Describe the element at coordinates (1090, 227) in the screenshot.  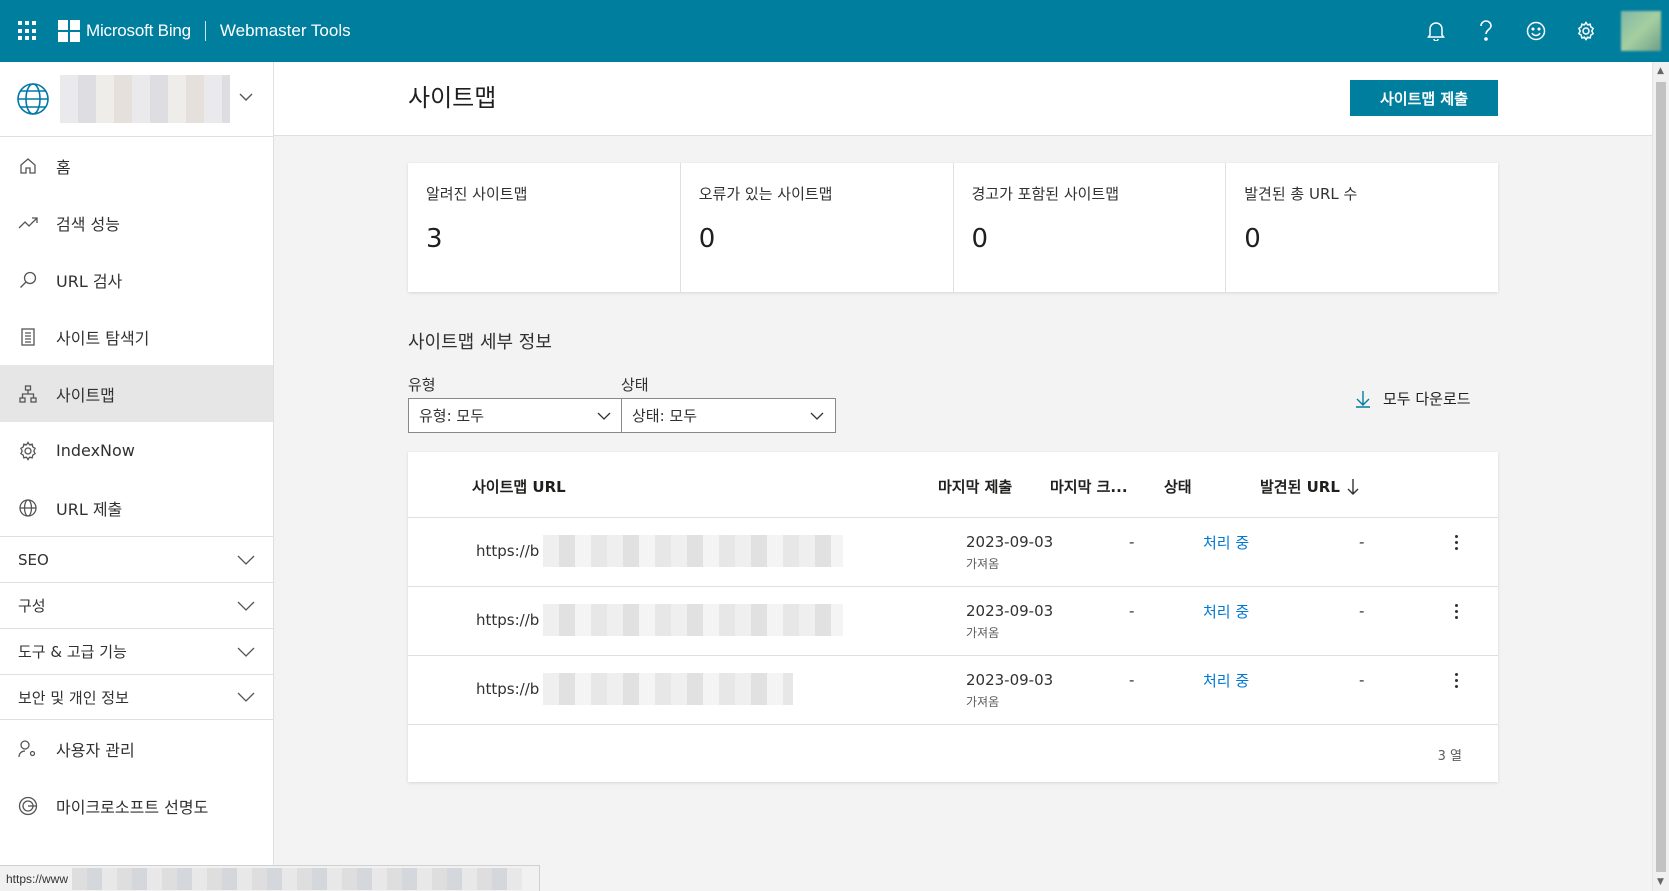
I see `card-sitemaps-with-warnings: 경고가 포함된 사이트맵 0` at that location.